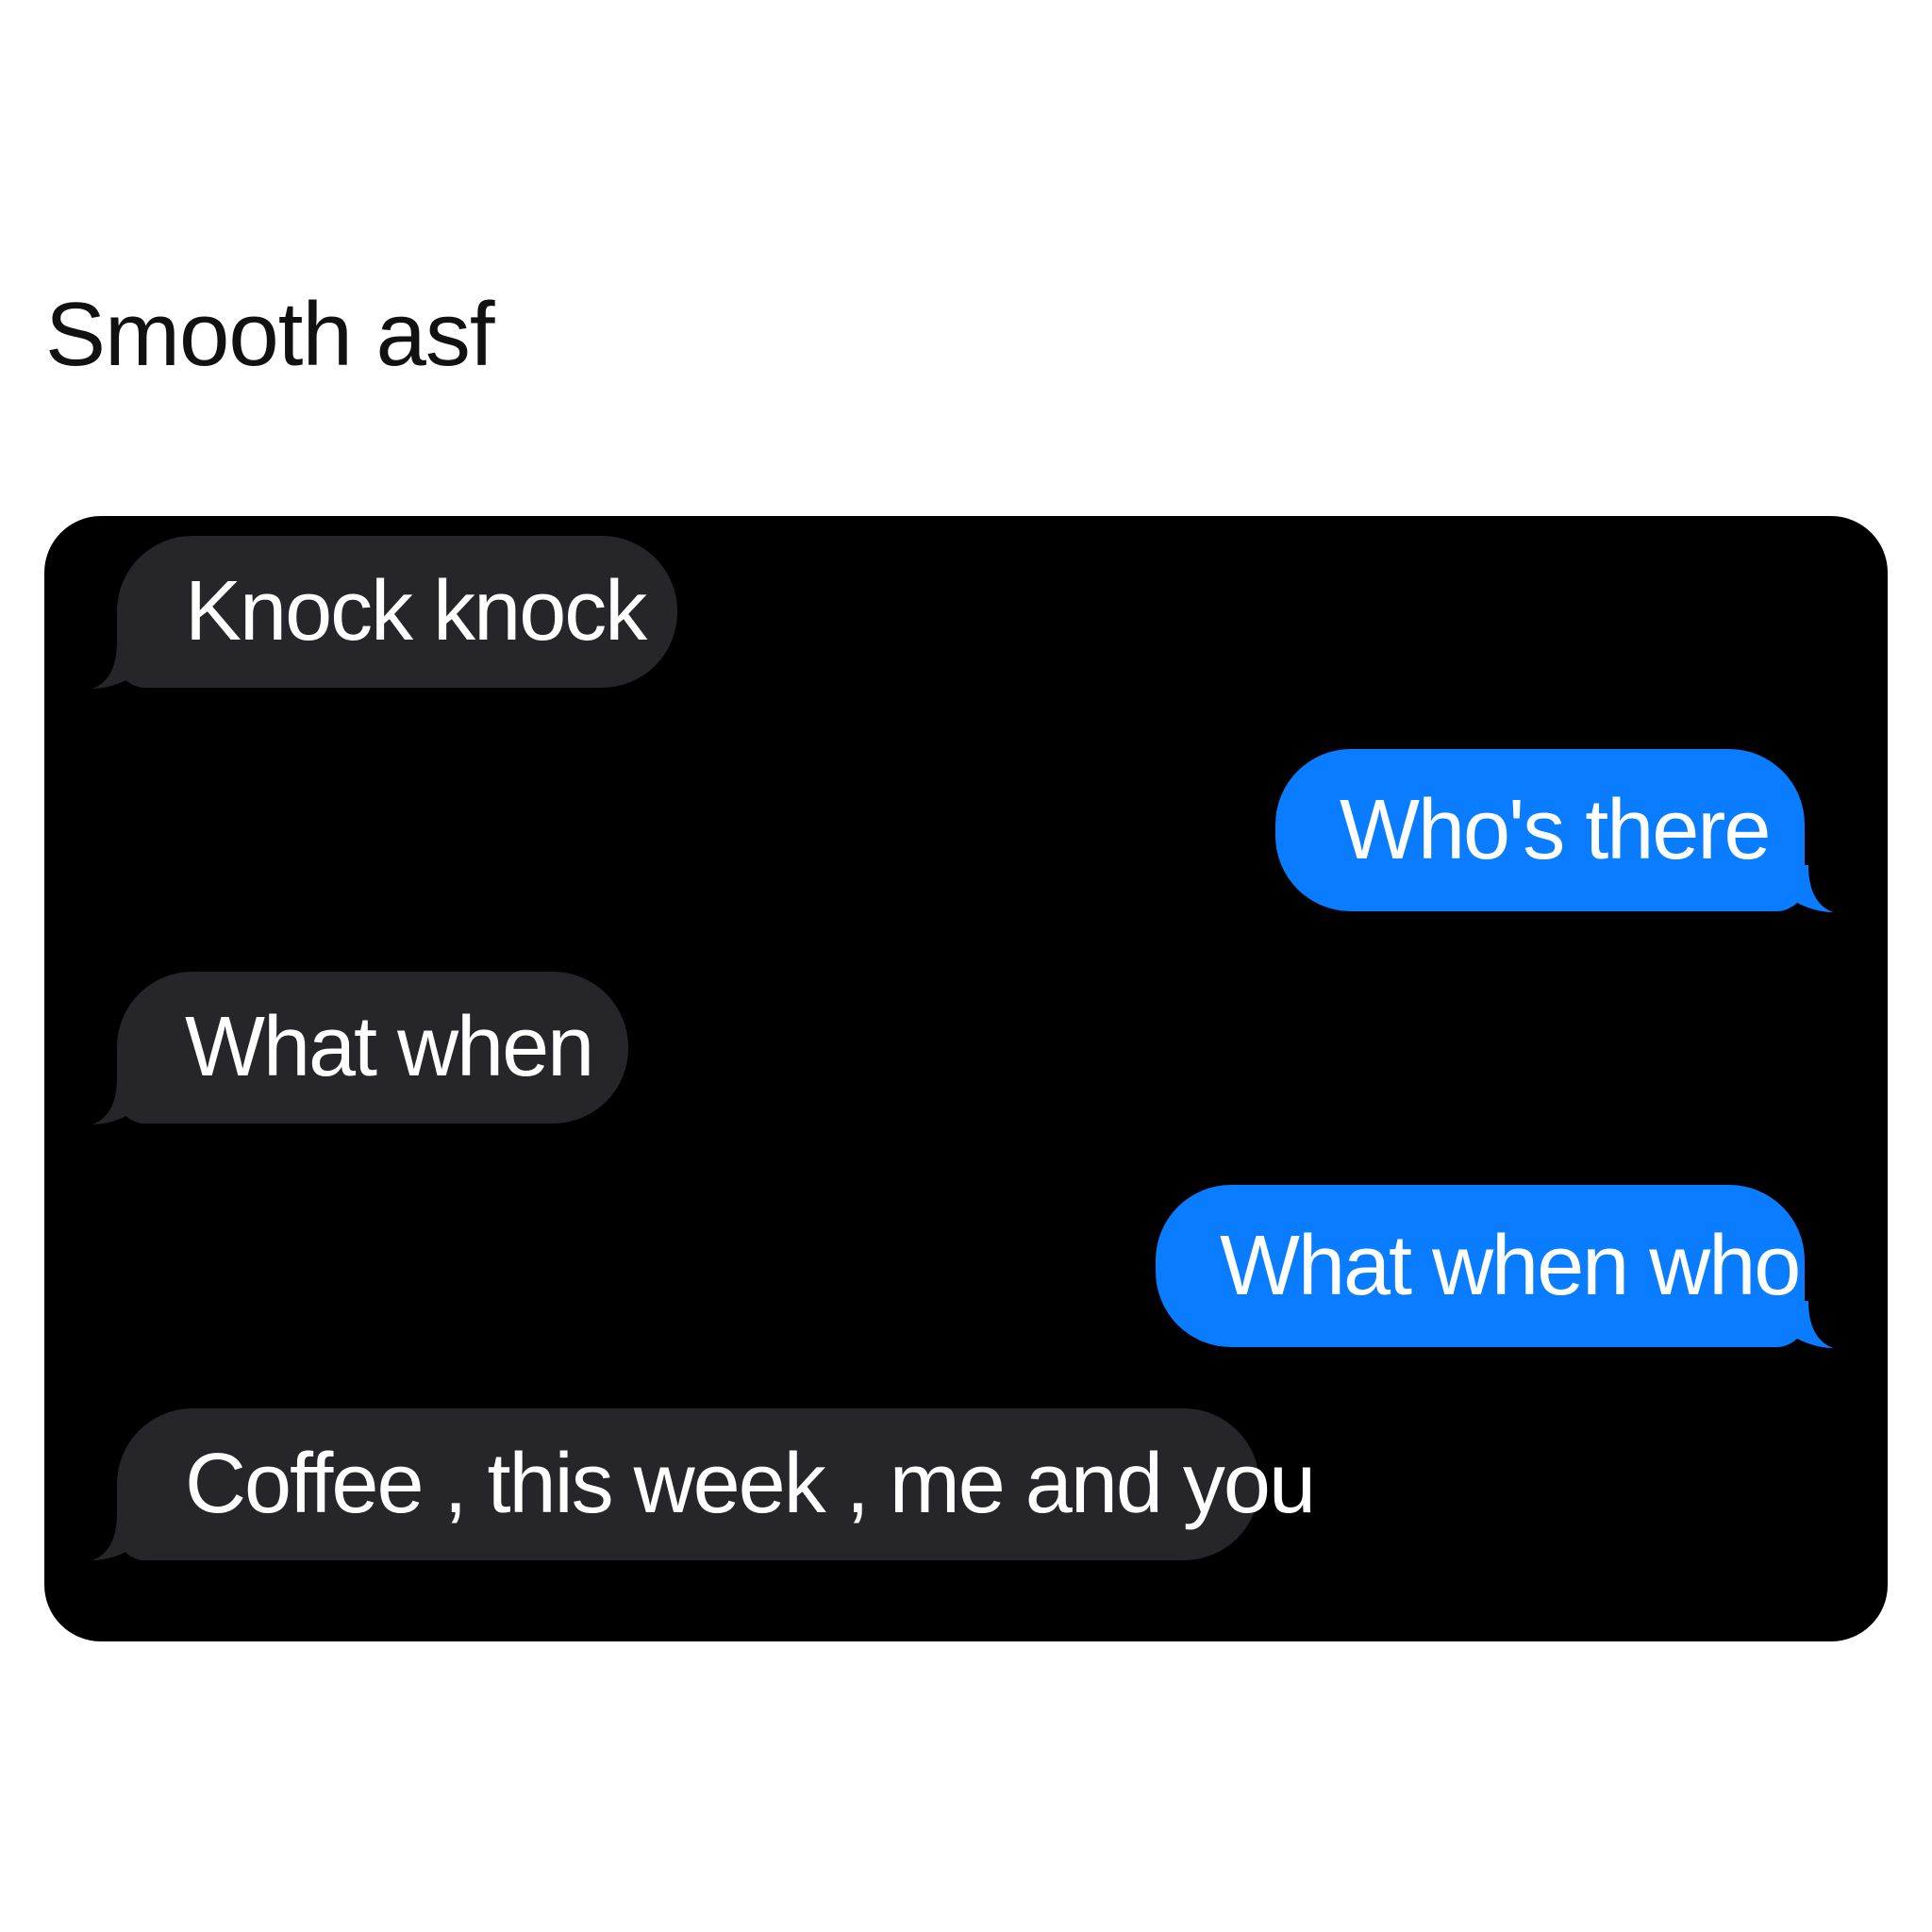  Describe the element at coordinates (1510, 1266) in the screenshot. I see `message-text: What when who` at that location.